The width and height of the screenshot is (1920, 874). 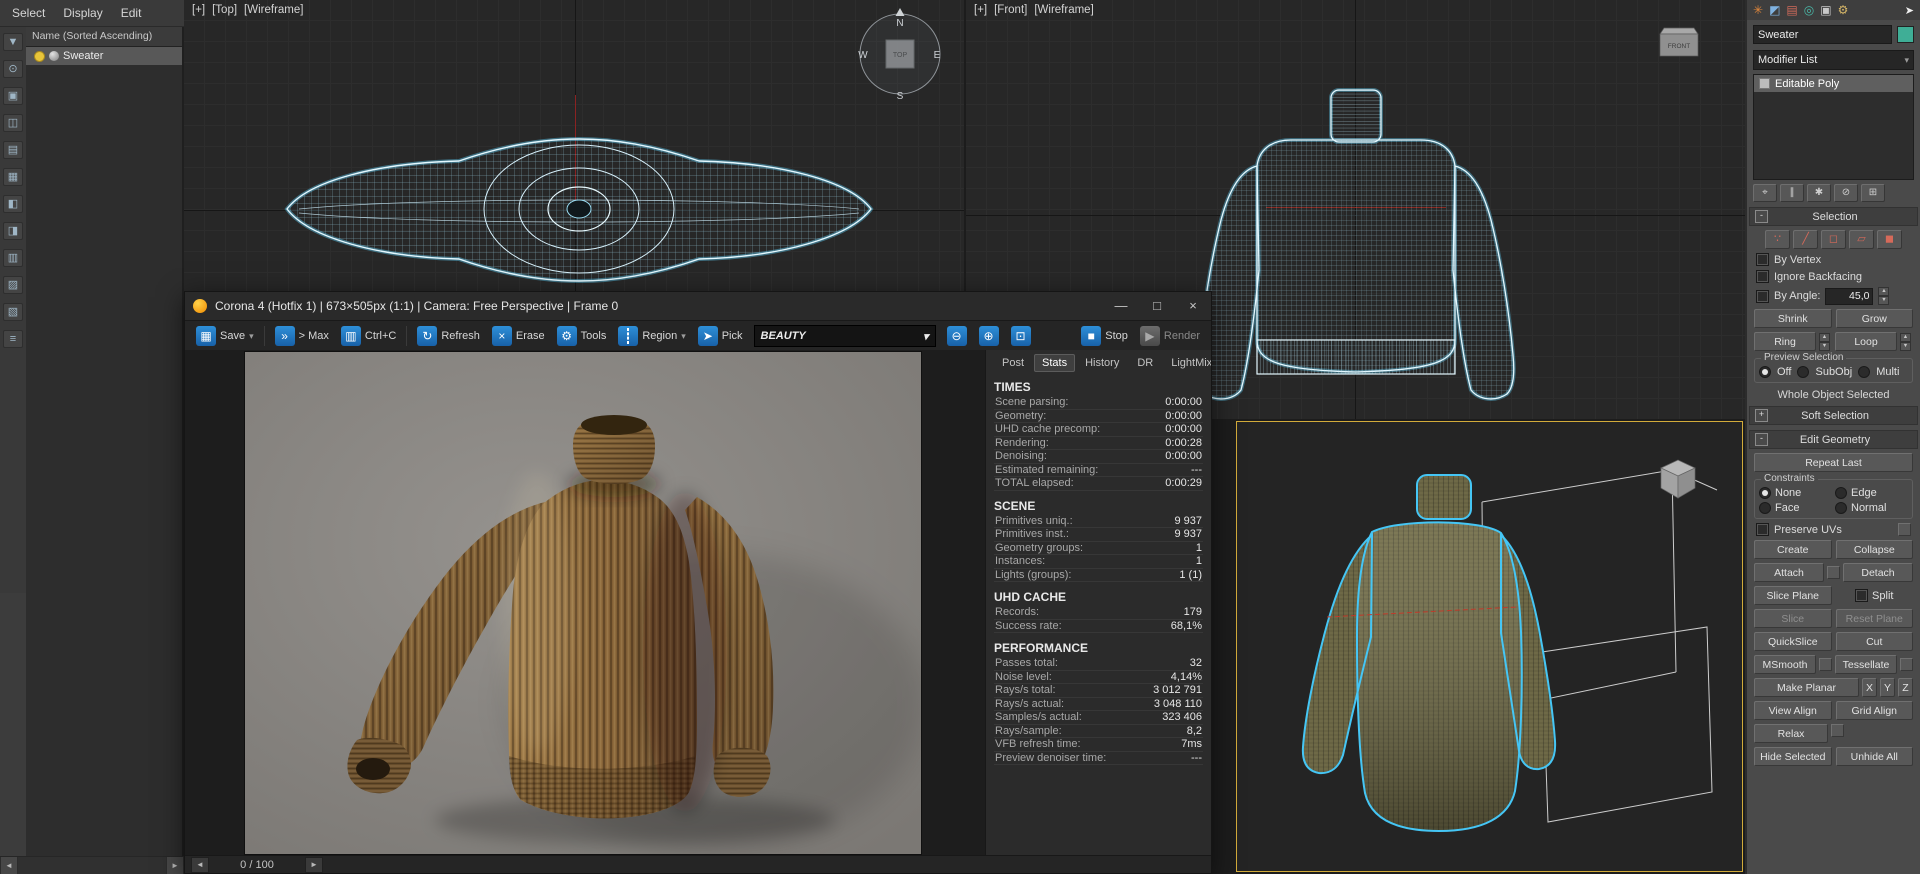 What do you see at coordinates (1837, 730) in the screenshot?
I see `relax-settings-button` at bounding box center [1837, 730].